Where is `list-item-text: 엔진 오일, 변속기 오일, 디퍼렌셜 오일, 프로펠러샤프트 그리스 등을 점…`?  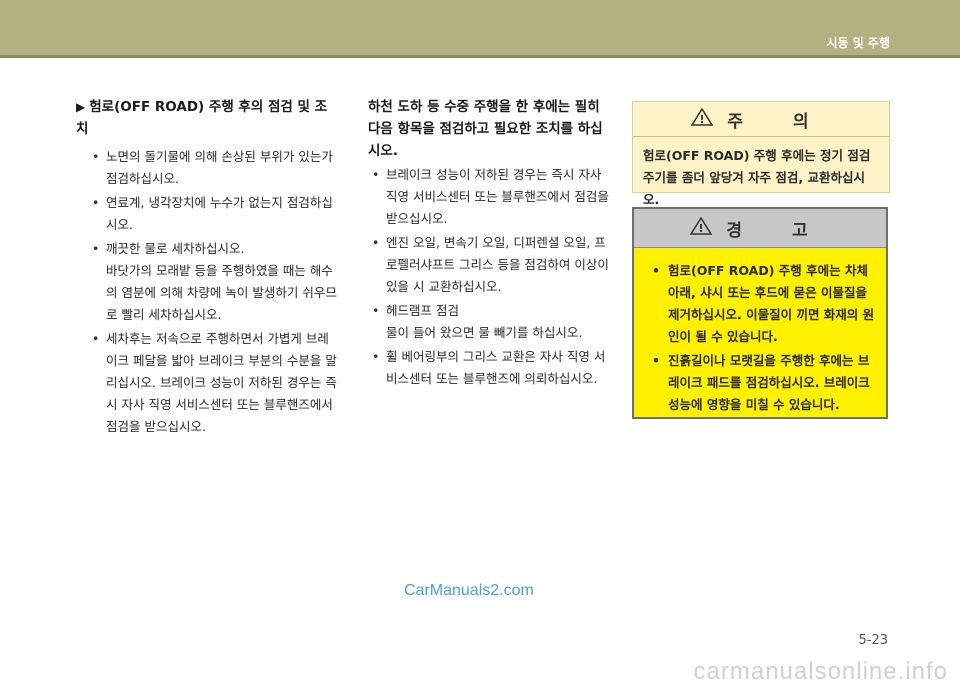 list-item-text: 엔진 오일, 변속기 오일, 디퍼렌셜 오일, 프로펠러샤프트 그리스 등을 점… is located at coordinates (497, 264).